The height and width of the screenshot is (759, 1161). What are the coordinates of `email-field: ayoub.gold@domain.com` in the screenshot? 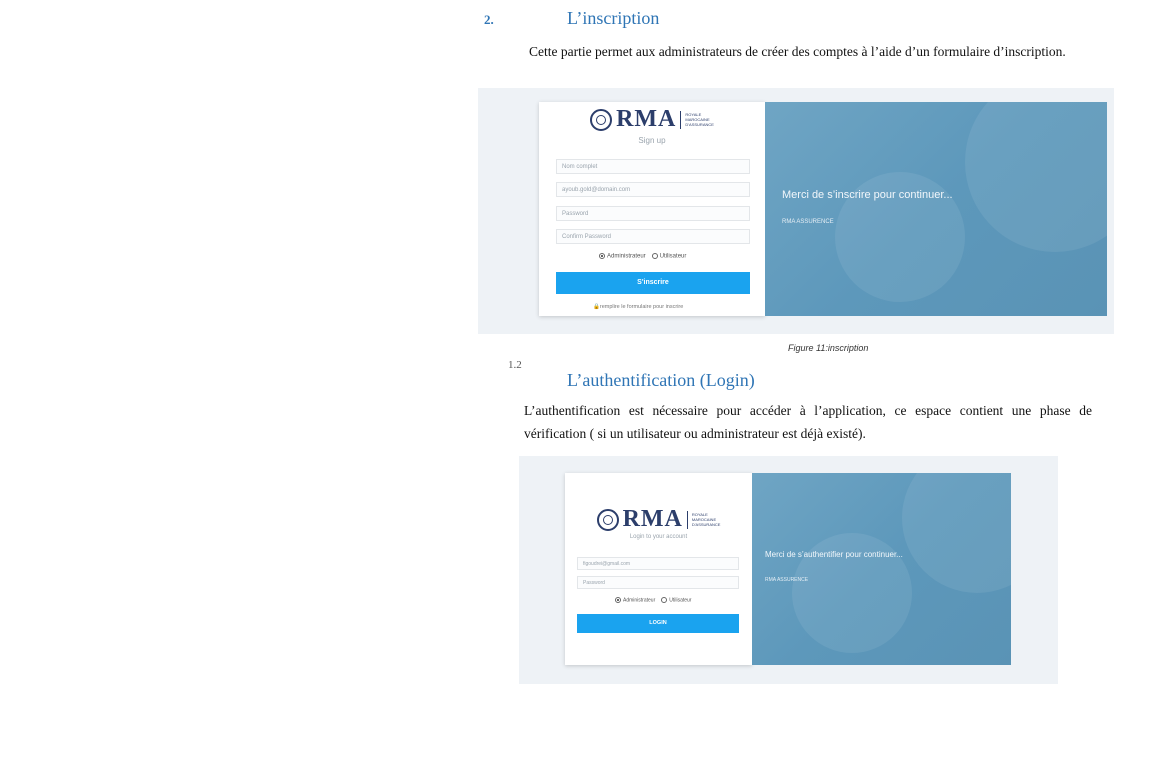 It's located at (653, 189).